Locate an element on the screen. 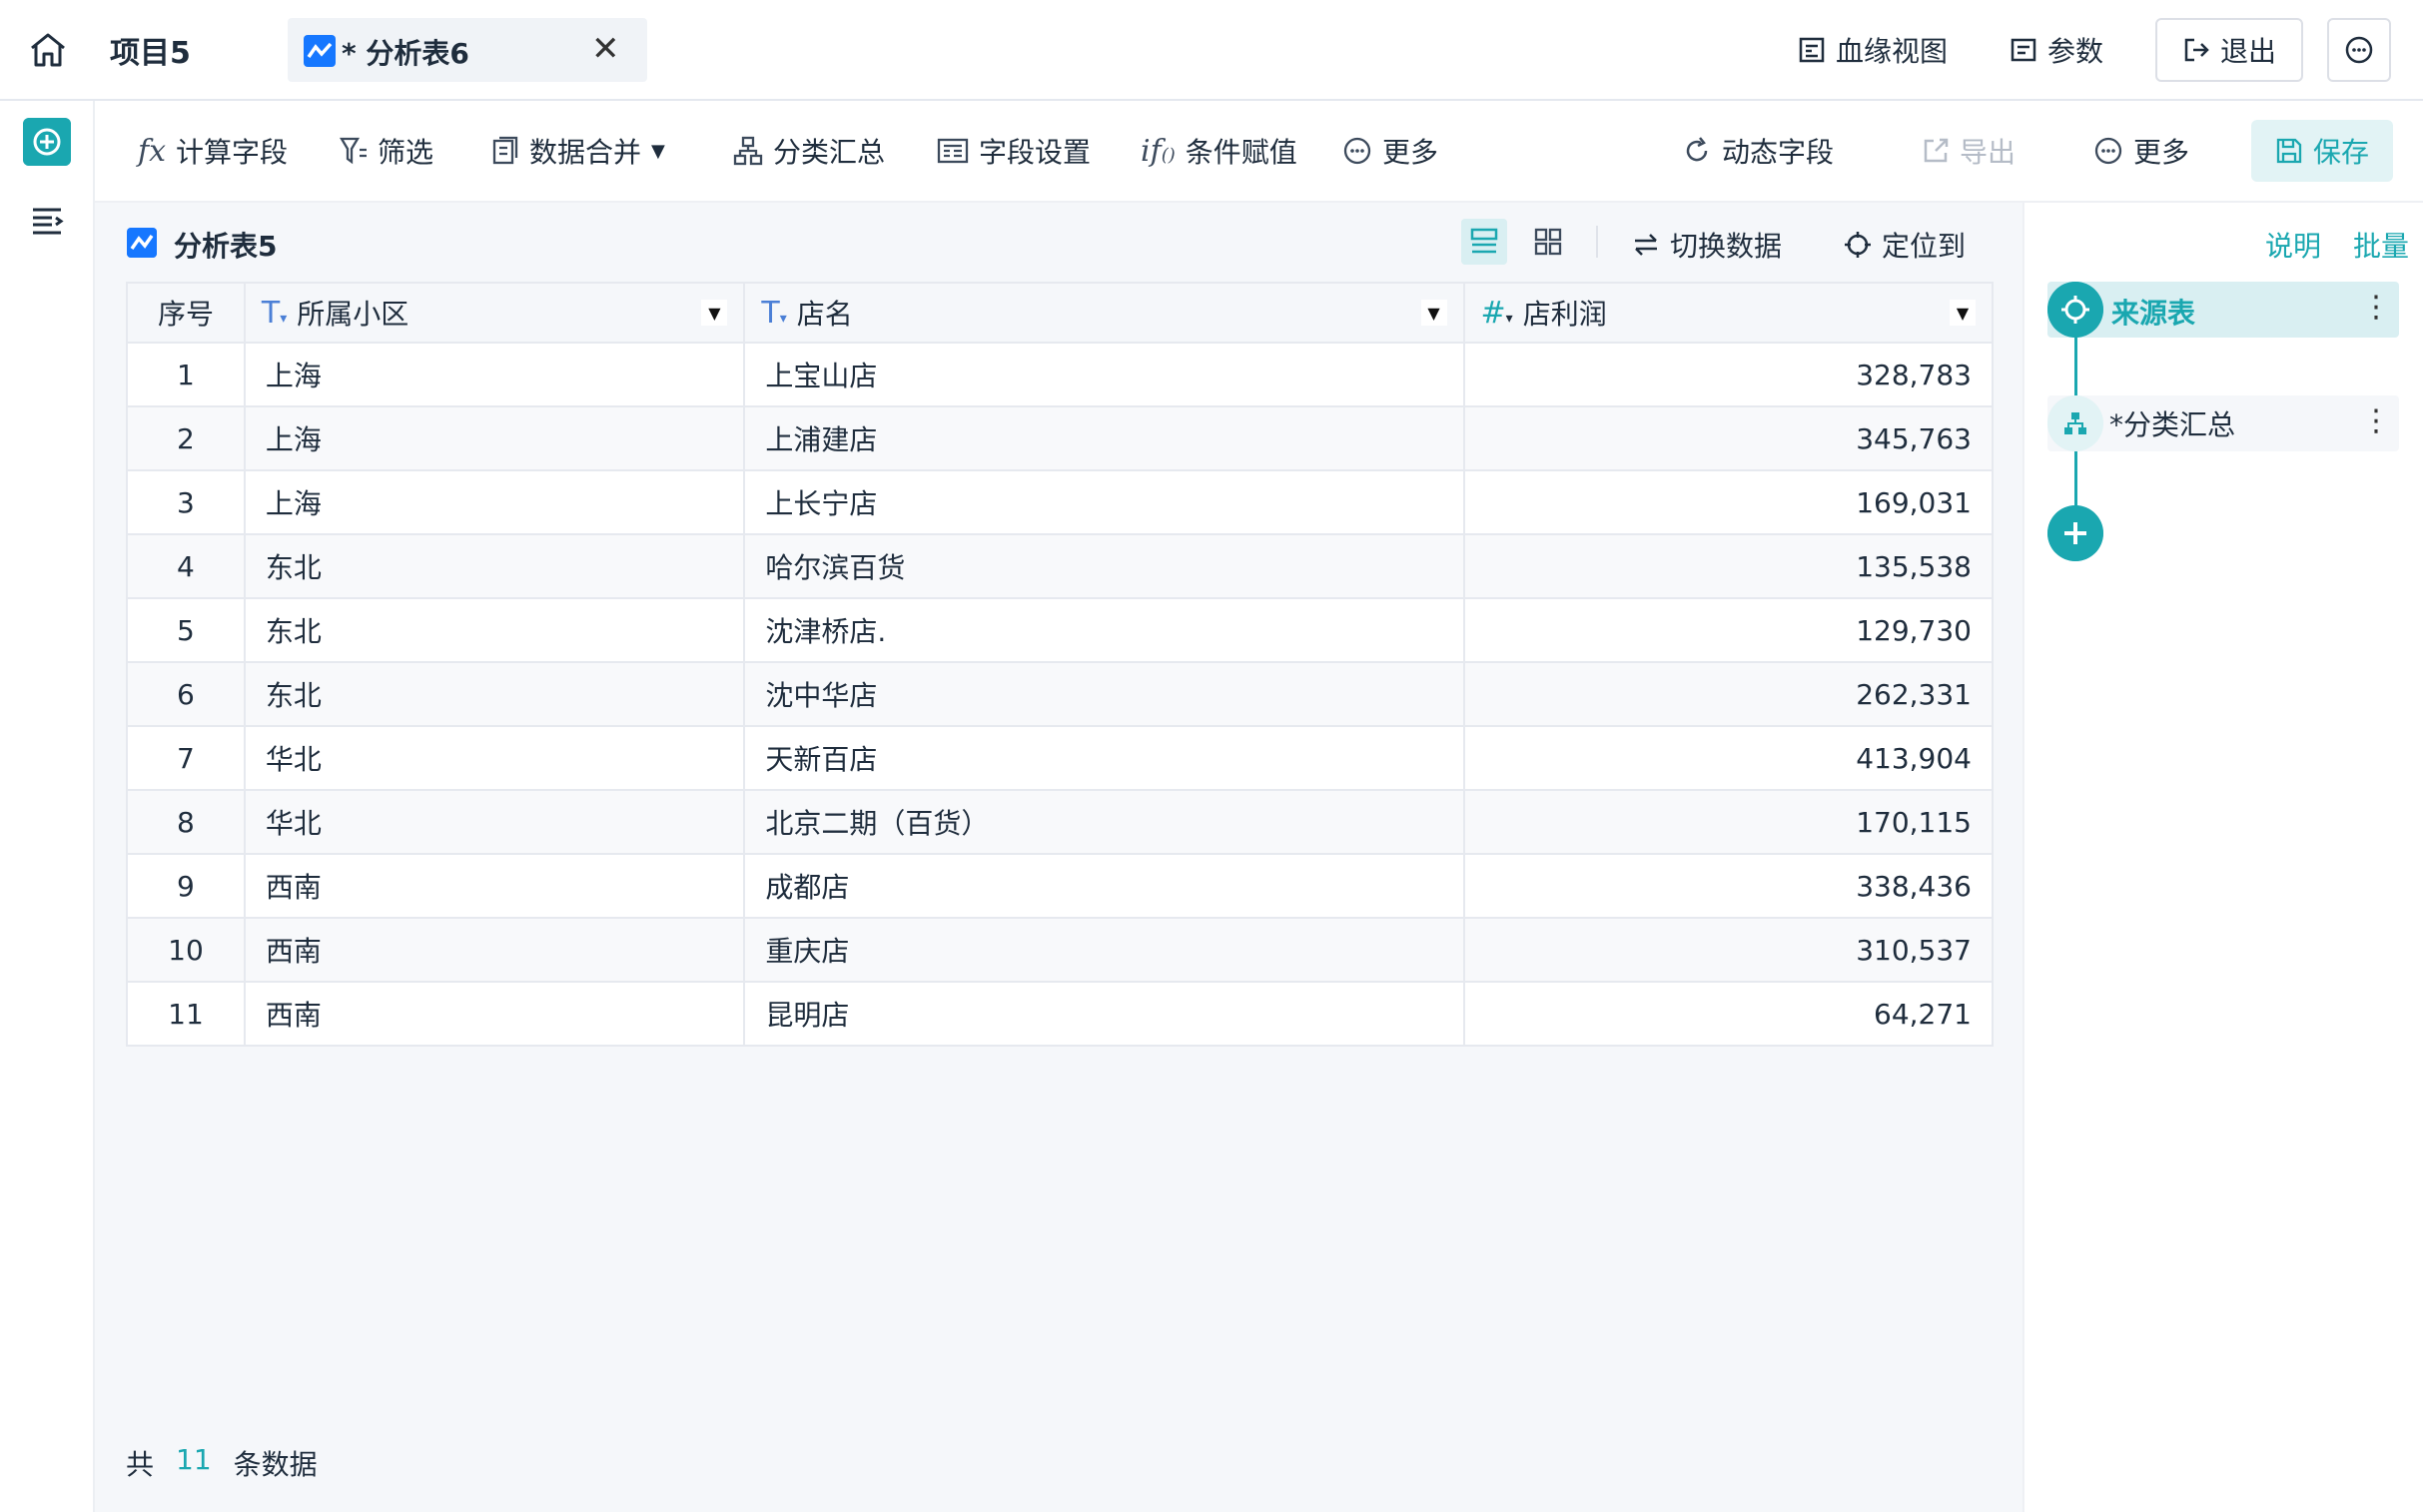  row-count-value: 11 is located at coordinates (194, 1459).